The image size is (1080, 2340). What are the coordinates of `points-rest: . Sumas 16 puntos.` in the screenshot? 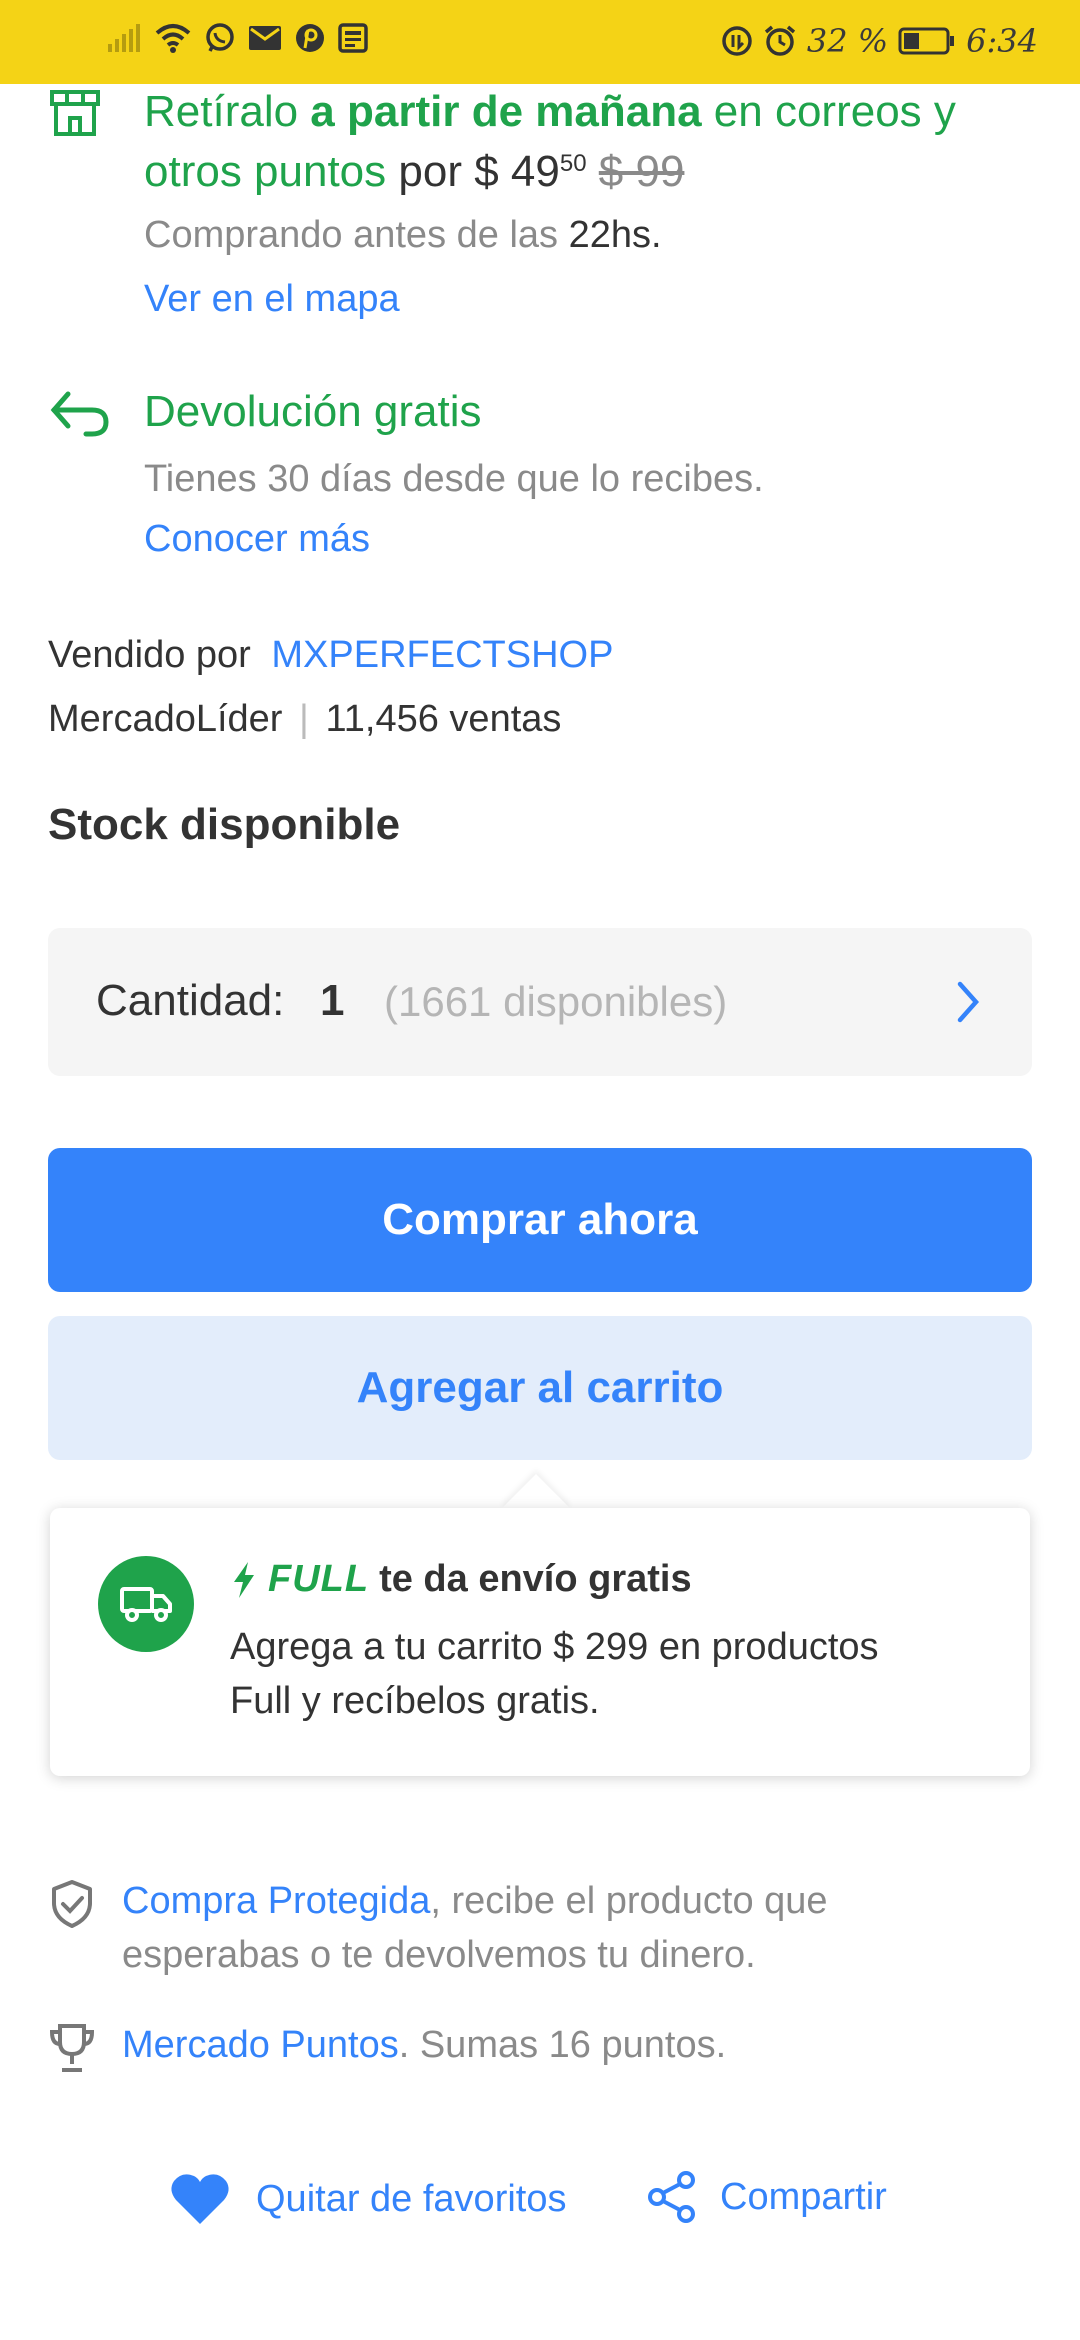 It's located at (562, 2045).